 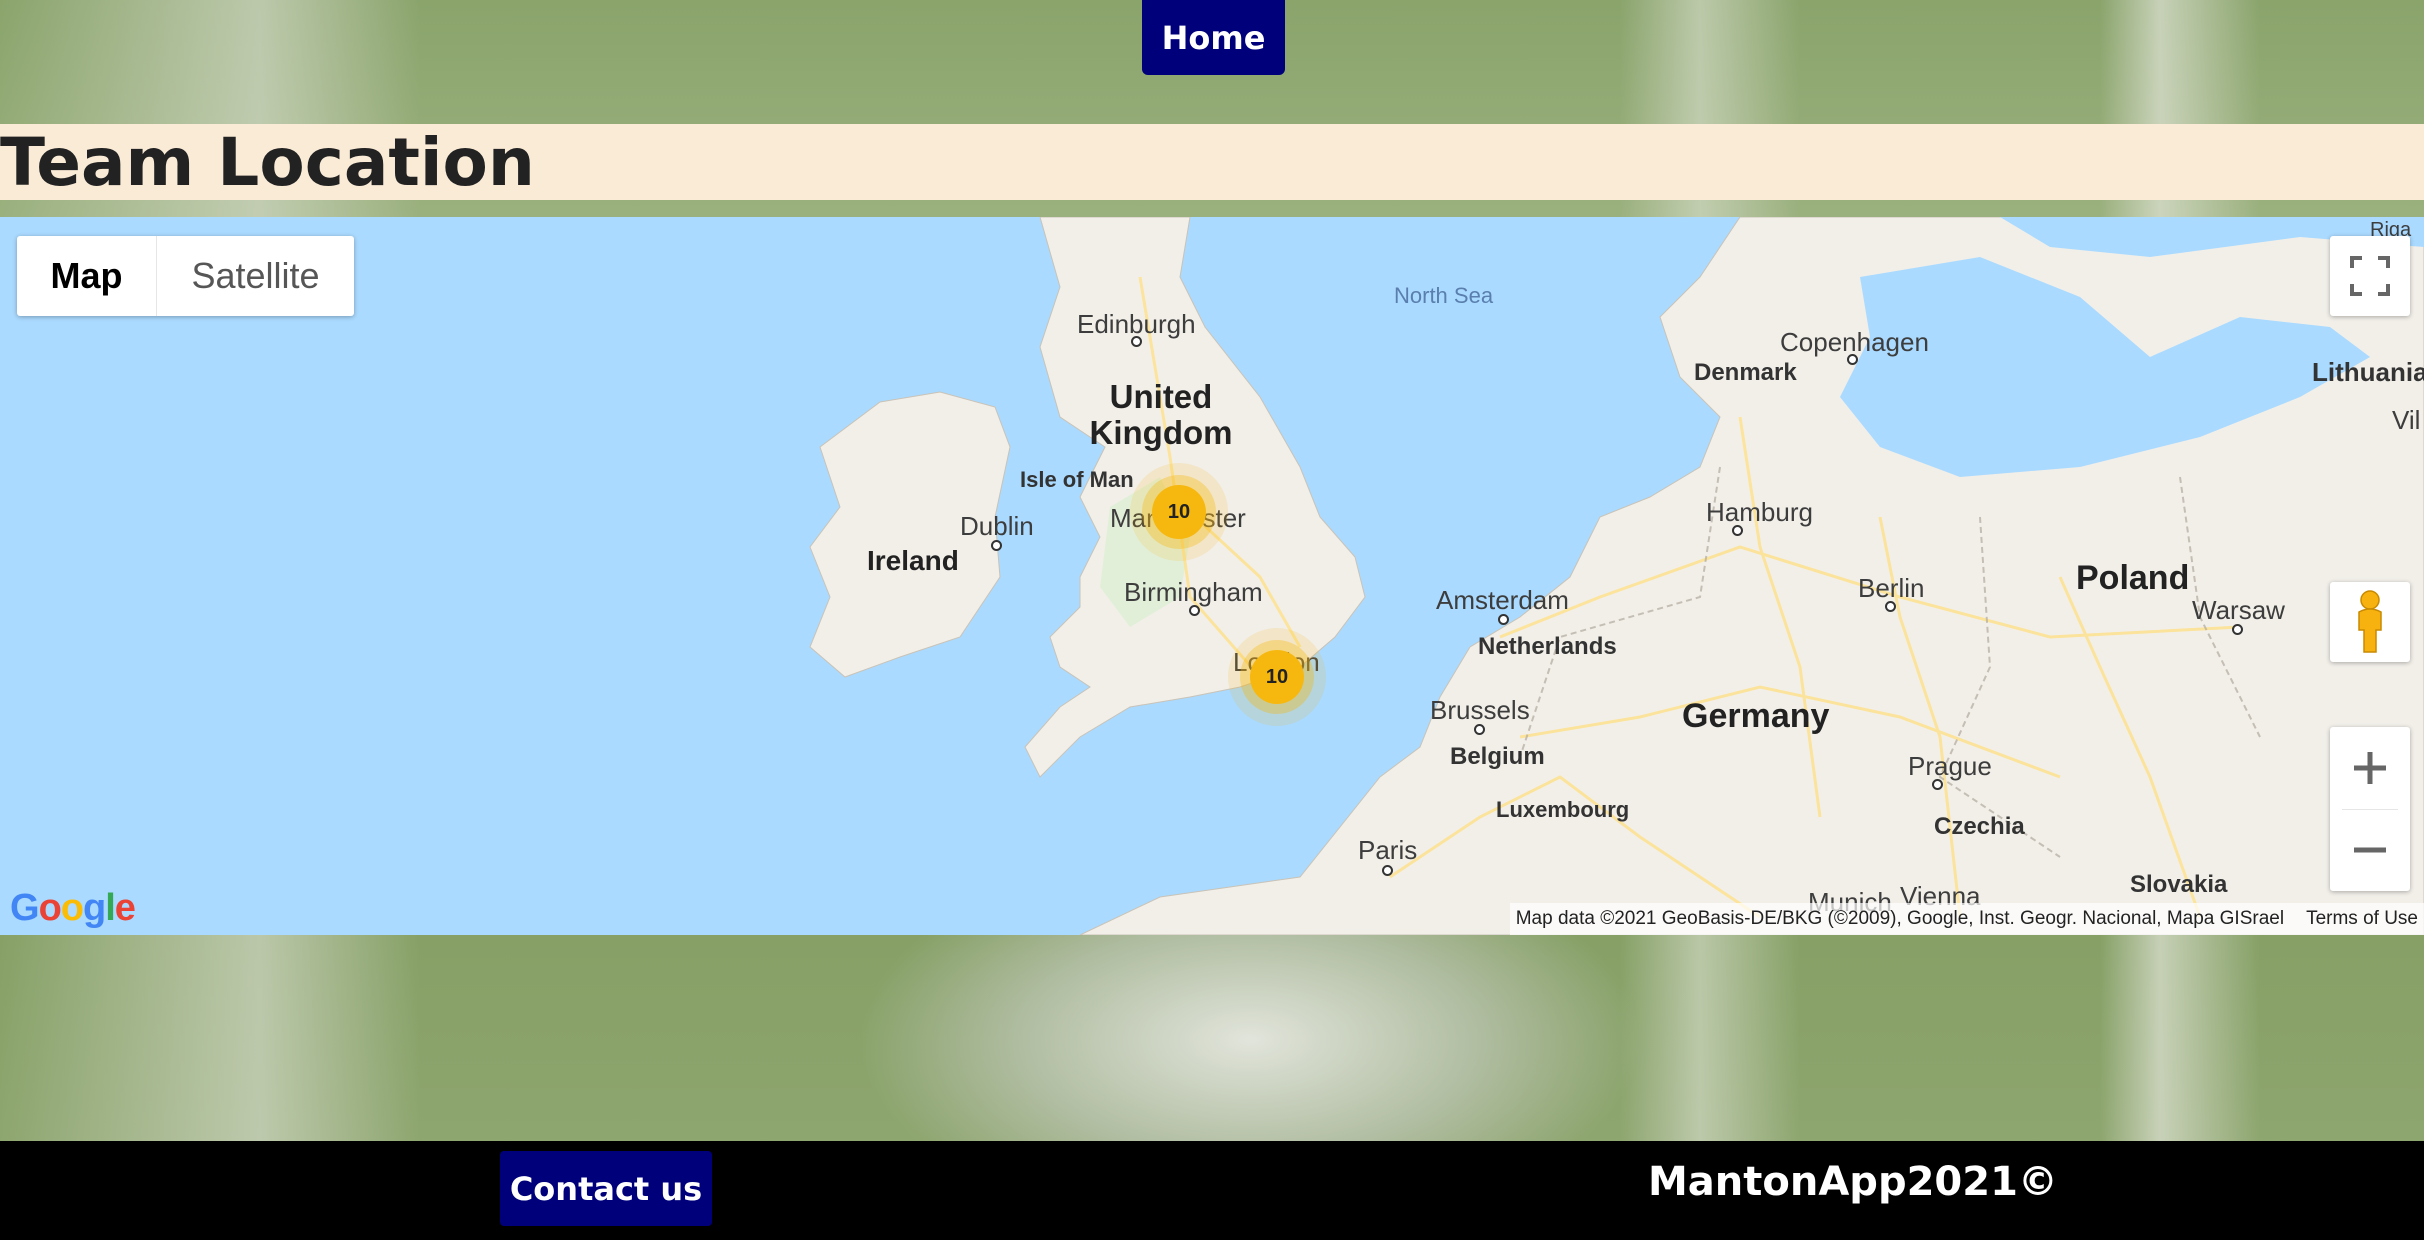 I want to click on map-label-belgium: Belgium, so click(x=1497, y=756).